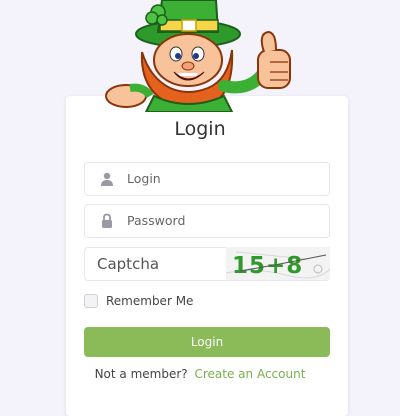 This screenshot has height=416, width=400. Describe the element at coordinates (156, 220) in the screenshot. I see `password-placeholder: Password` at that location.